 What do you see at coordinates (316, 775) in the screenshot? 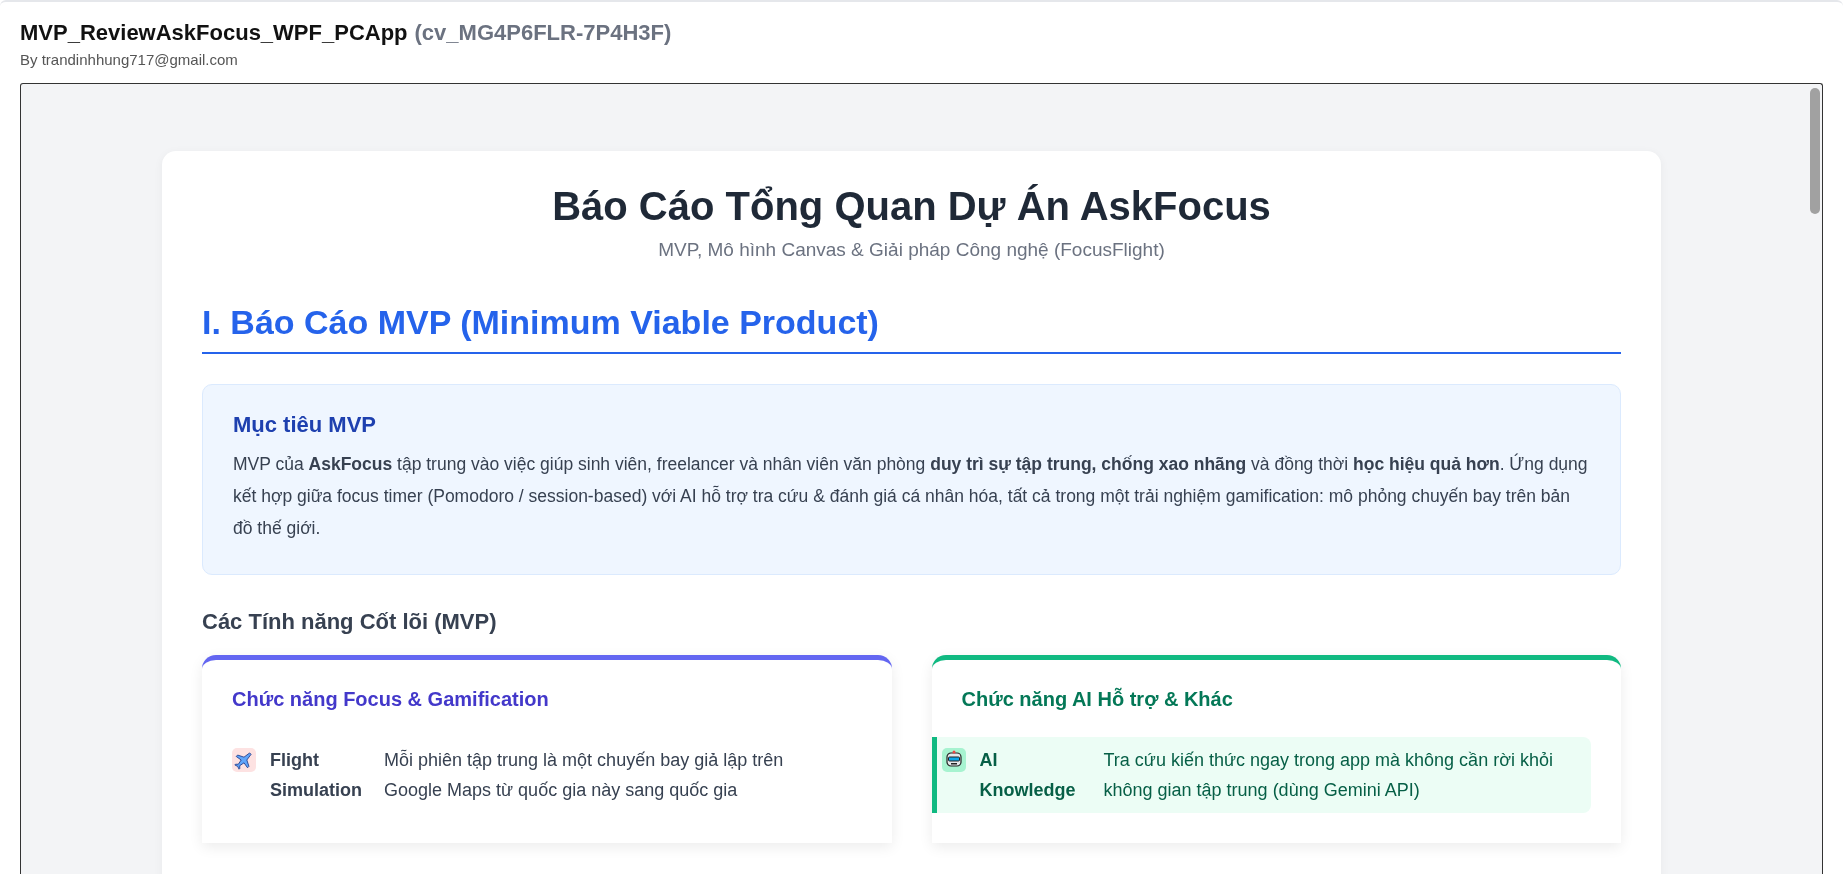
I see `feature-label: Flight Simulation` at bounding box center [316, 775].